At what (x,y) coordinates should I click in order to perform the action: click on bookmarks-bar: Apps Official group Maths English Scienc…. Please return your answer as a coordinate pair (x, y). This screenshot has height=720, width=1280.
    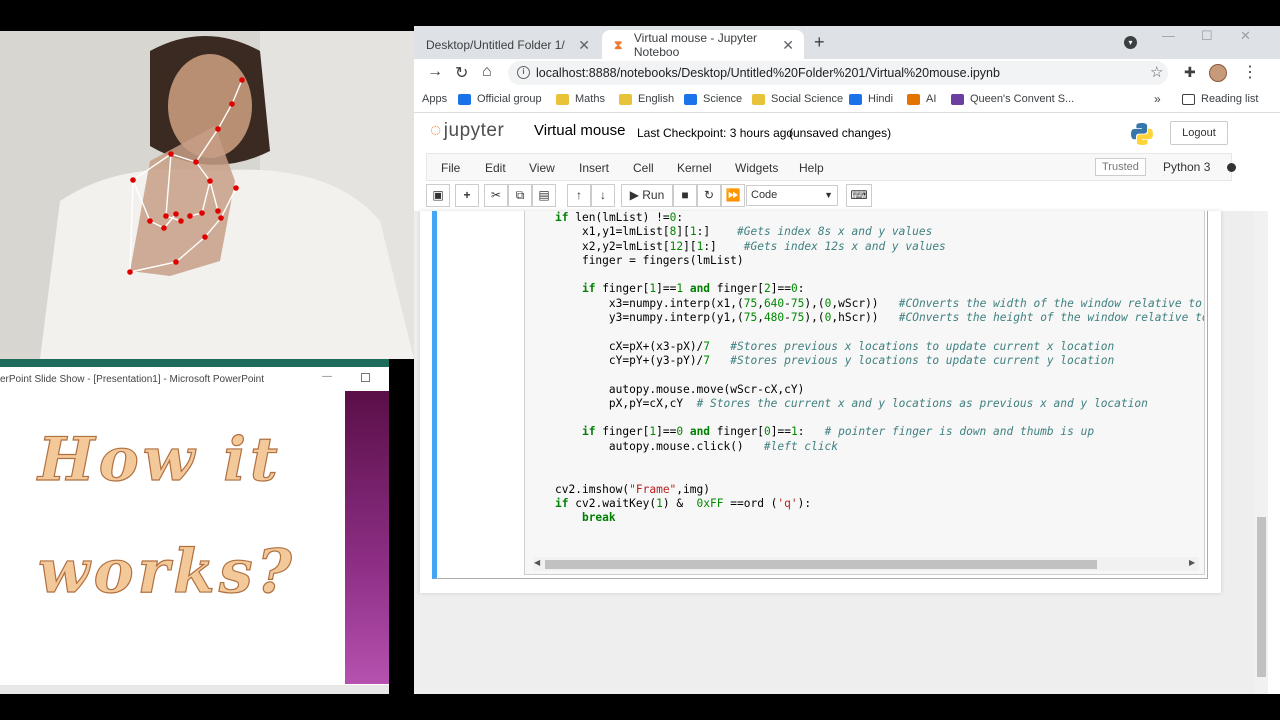
    Looking at the image, I should click on (847, 100).